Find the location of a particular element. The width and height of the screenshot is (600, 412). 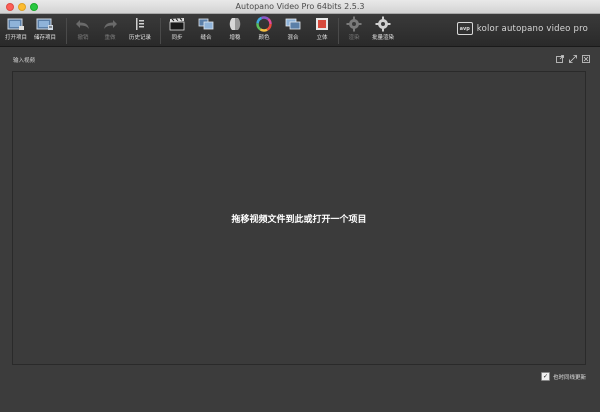

brand-logo: avp kolor autopano video pro is located at coordinates (522, 28).